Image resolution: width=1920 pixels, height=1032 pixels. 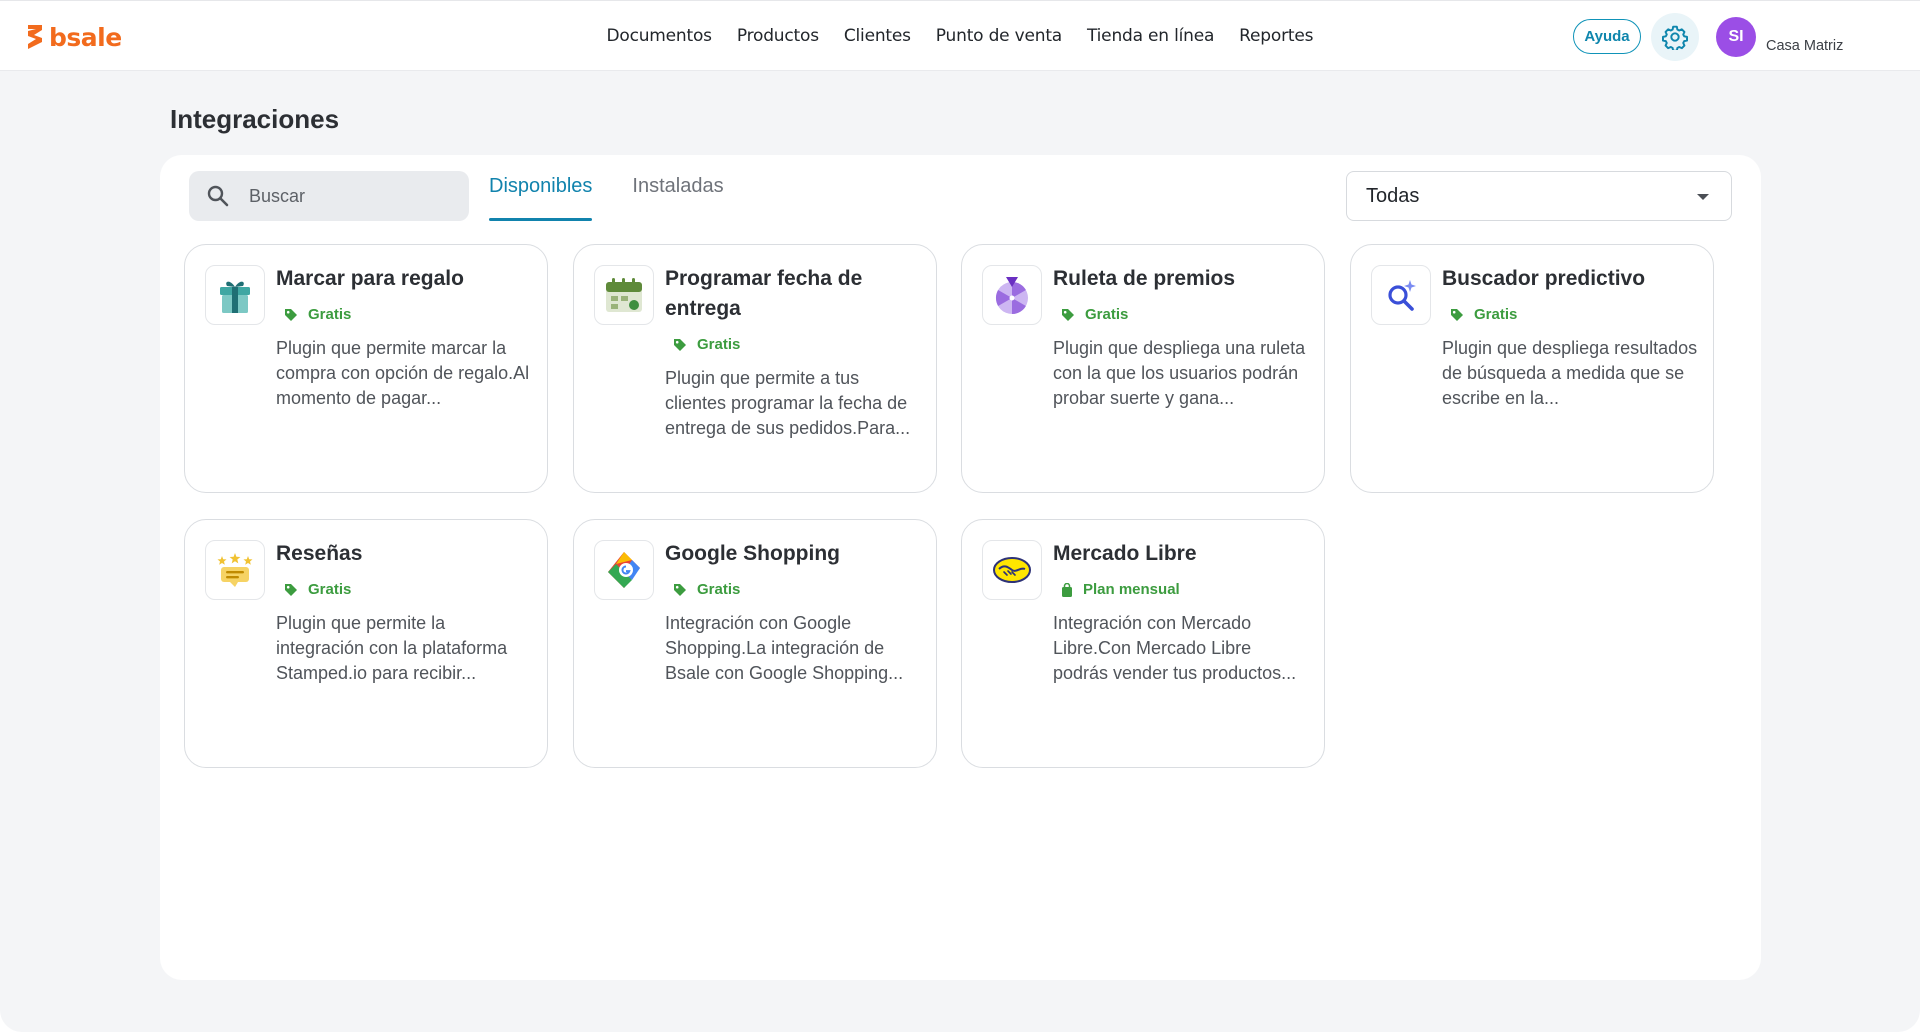 I want to click on nav-punto-de-venta: Punto de venta, so click(x=998, y=36).